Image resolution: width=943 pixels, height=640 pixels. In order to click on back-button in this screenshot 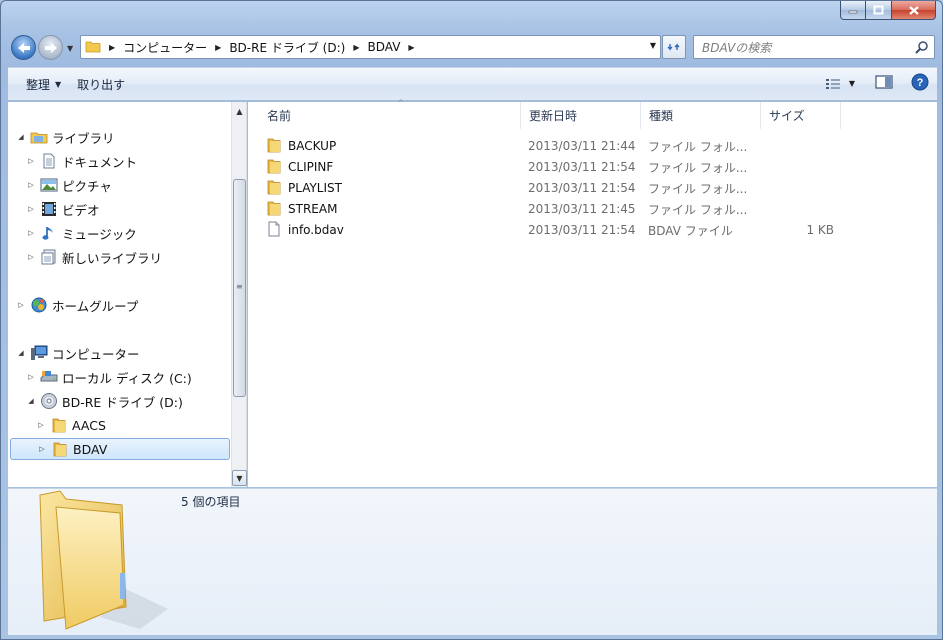, I will do `click(23, 47)`.